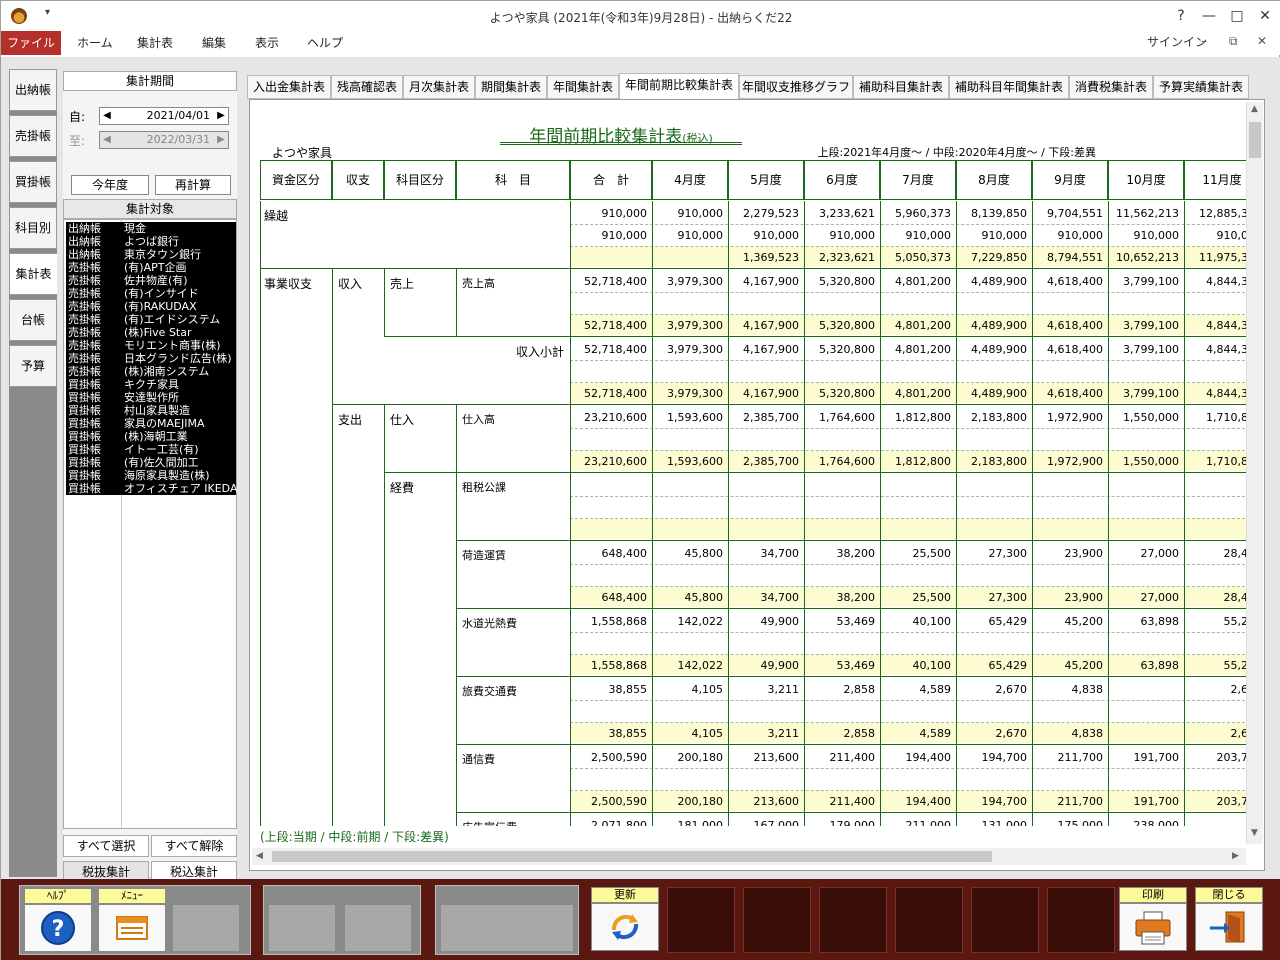  I want to click on list-item: 買掛帳 海原家具製造(株), so click(151, 475).